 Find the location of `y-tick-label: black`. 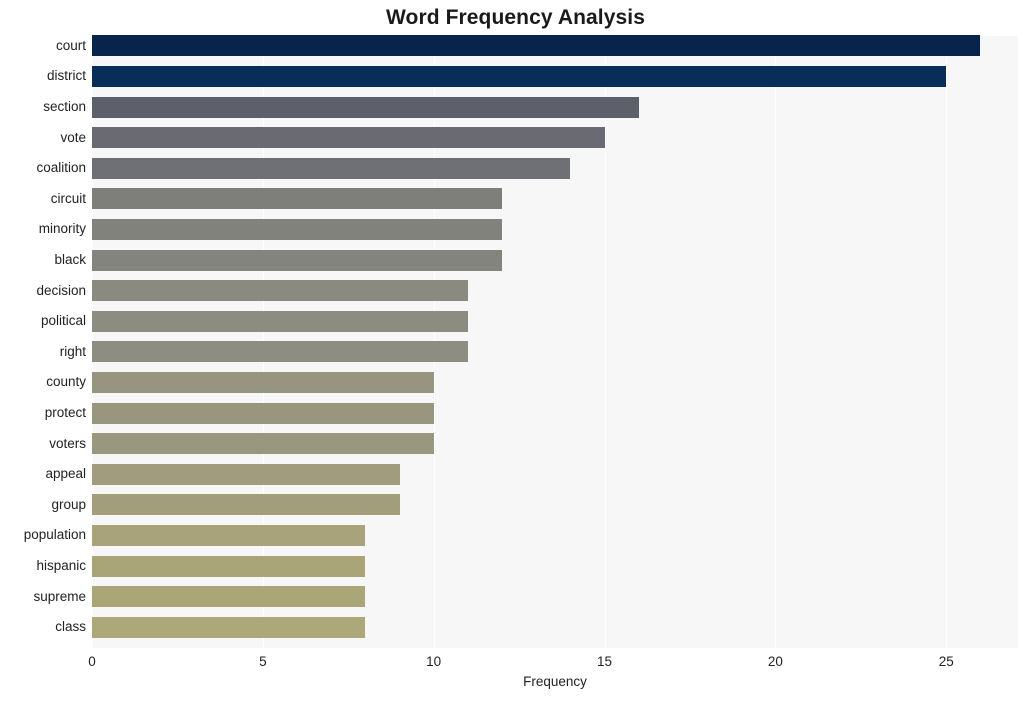

y-tick-label: black is located at coordinates (70, 259).